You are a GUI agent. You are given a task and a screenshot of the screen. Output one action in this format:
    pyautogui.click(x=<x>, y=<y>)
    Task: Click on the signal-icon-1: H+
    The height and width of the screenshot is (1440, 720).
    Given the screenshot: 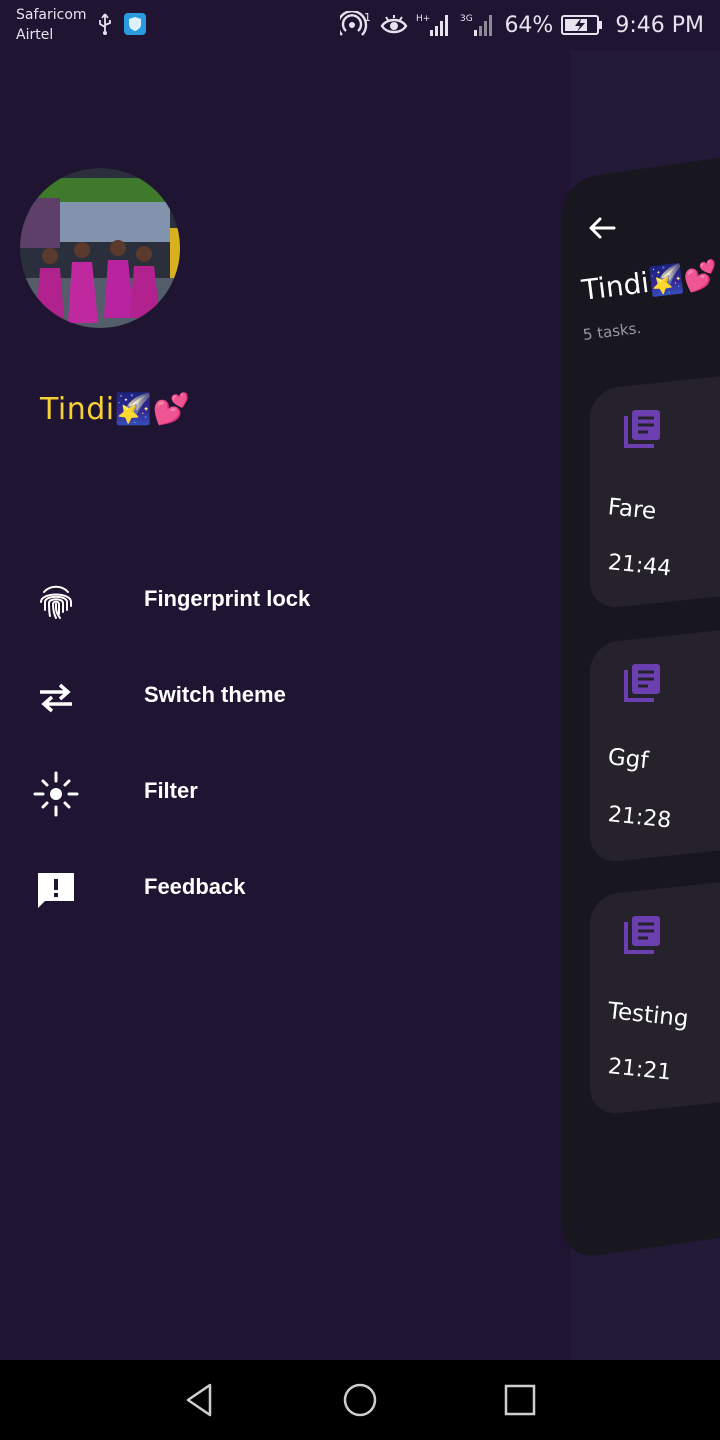 What is the action you would take?
    pyautogui.click(x=432, y=25)
    